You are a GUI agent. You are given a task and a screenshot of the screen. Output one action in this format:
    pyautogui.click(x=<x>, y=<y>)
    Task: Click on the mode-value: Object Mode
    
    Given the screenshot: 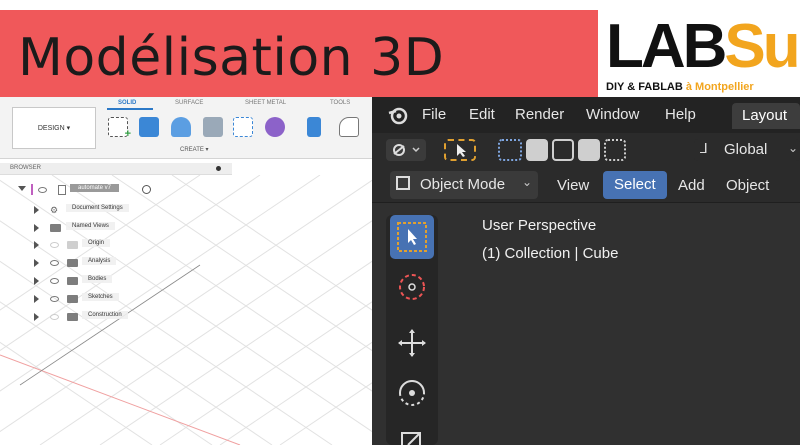 What is the action you would take?
    pyautogui.click(x=463, y=184)
    